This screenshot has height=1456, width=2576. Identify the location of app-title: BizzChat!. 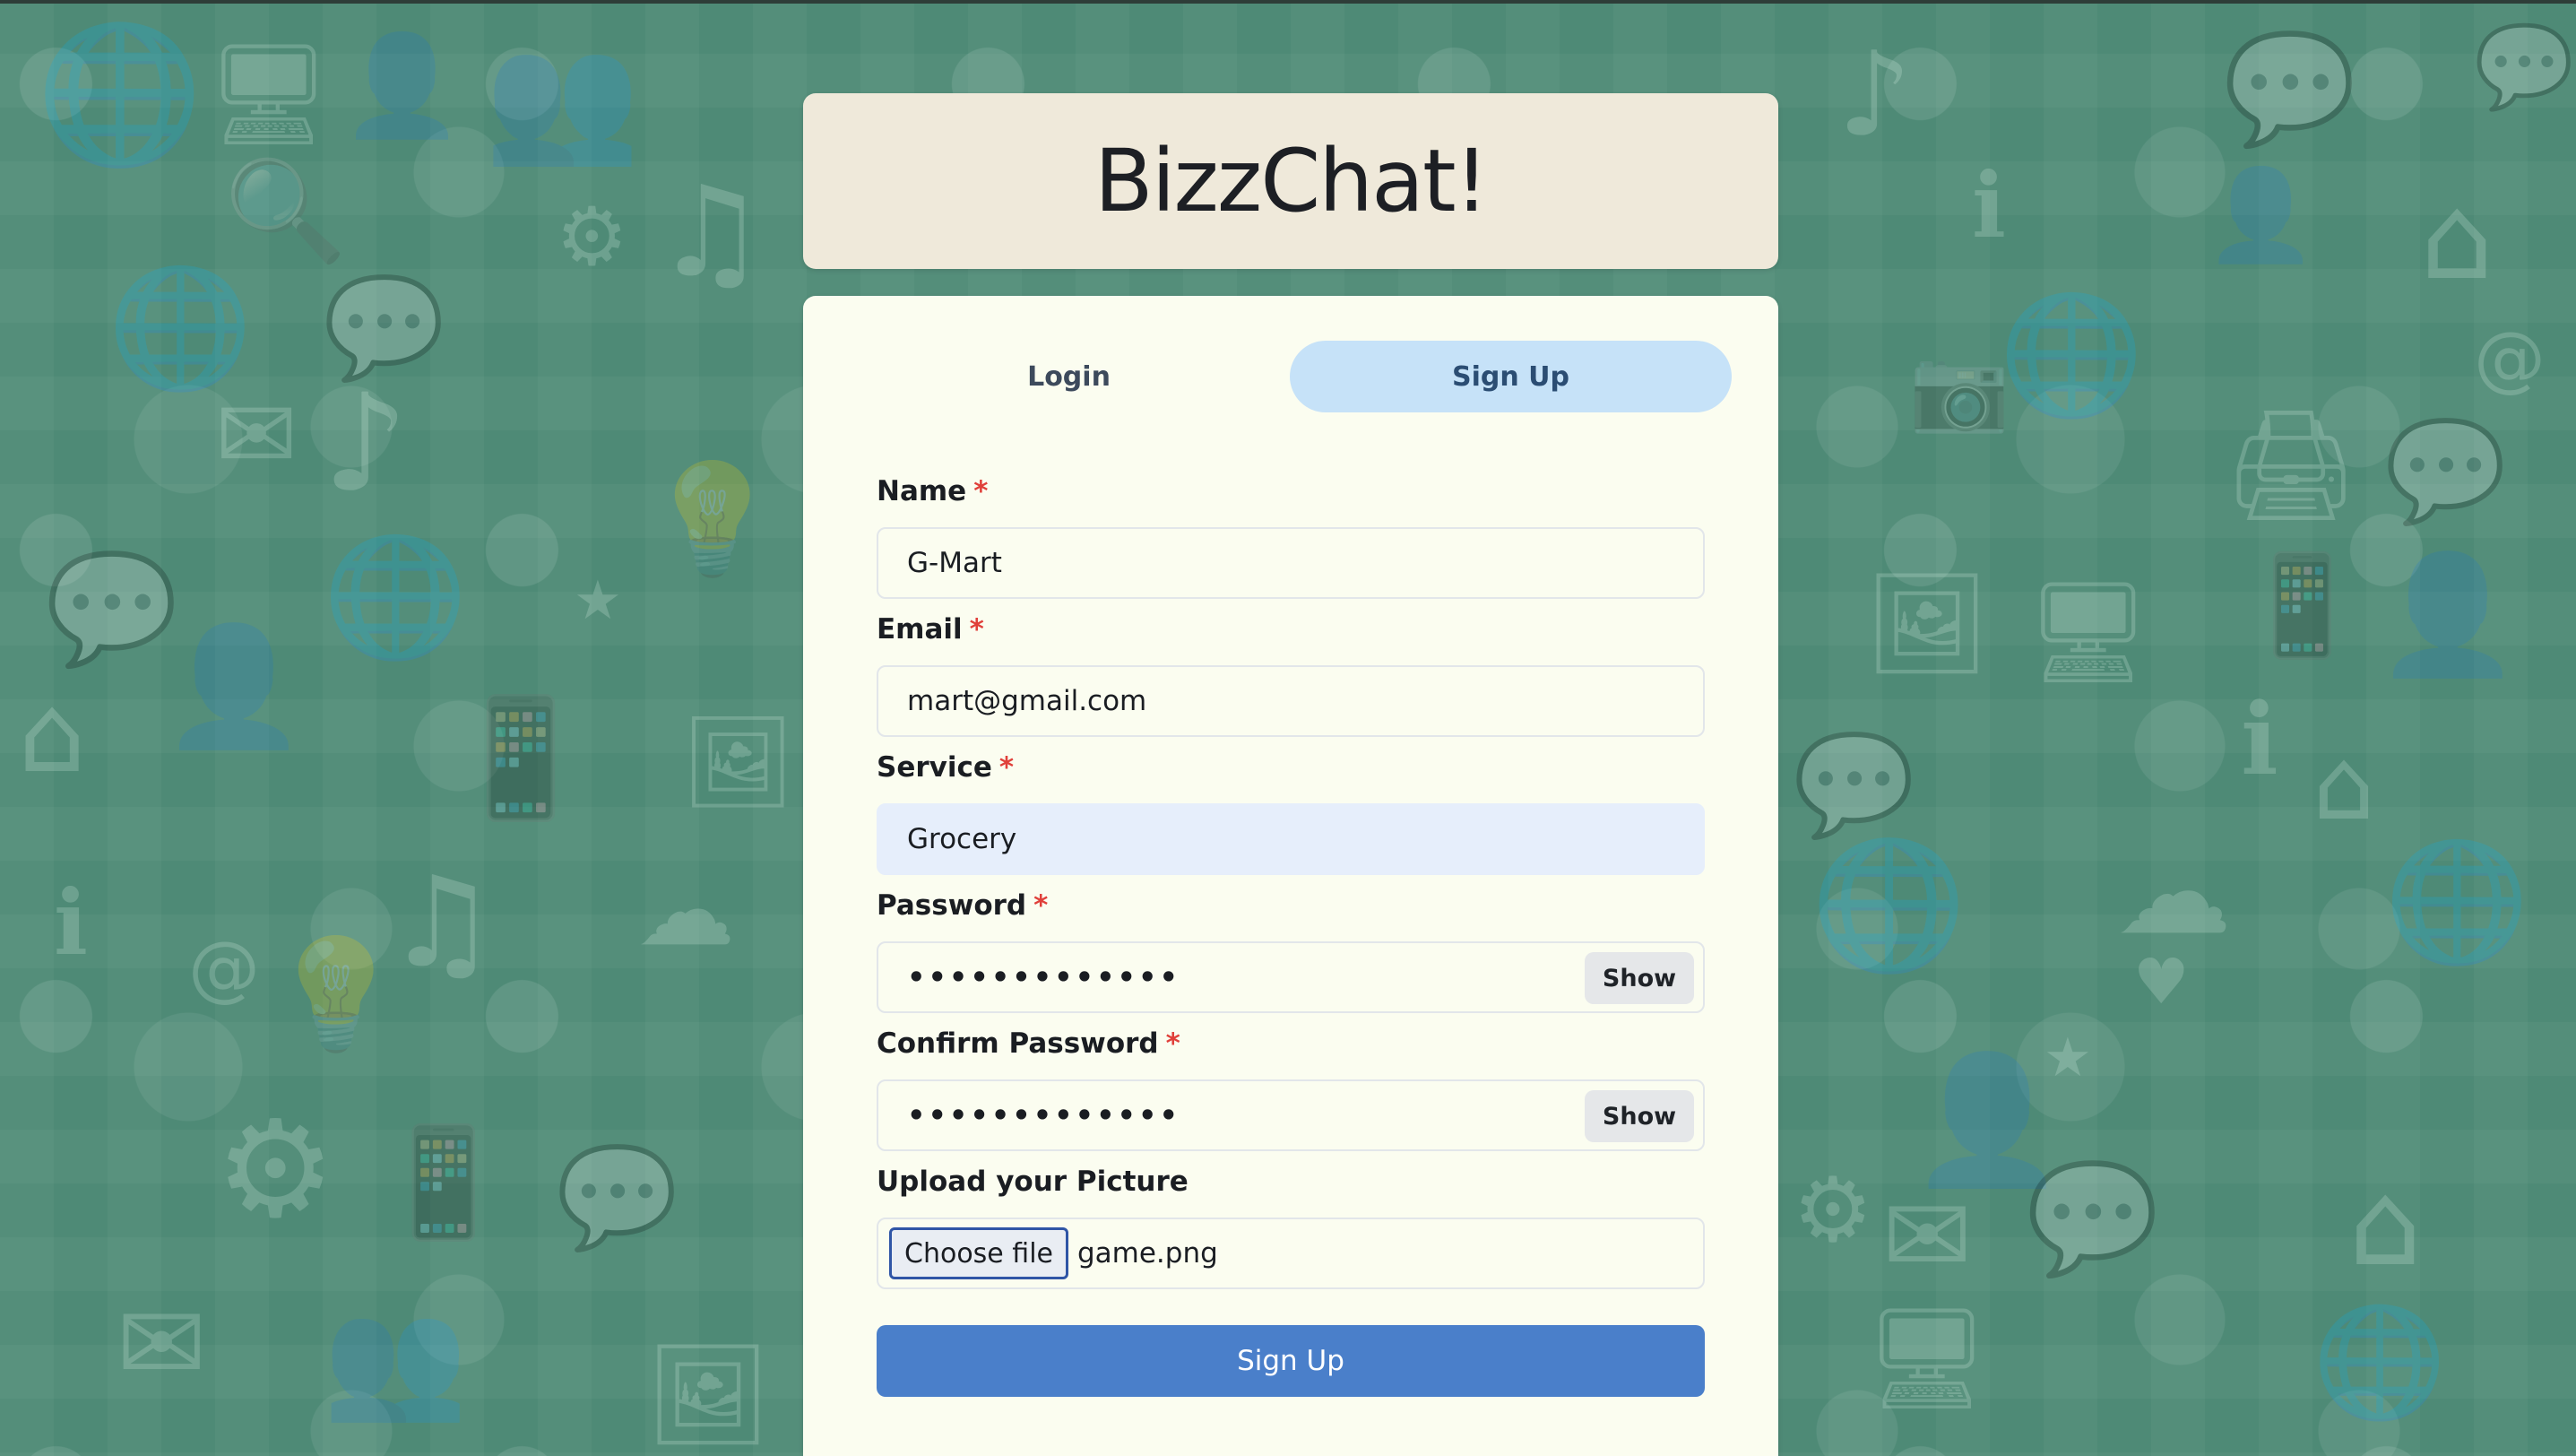
(1291, 181).